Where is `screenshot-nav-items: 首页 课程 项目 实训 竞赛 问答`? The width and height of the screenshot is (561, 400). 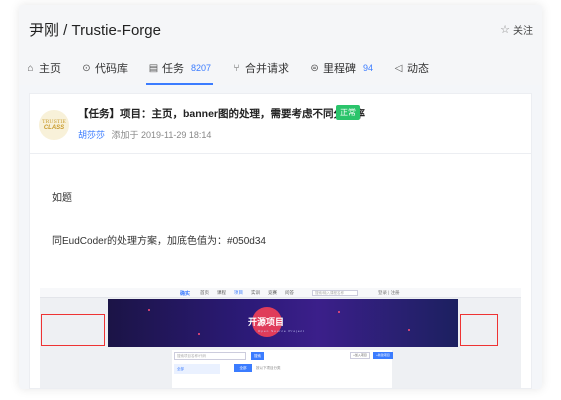 screenshot-nav-items: 首页 课程 项目 实训 竞赛 问答 is located at coordinates (247, 293).